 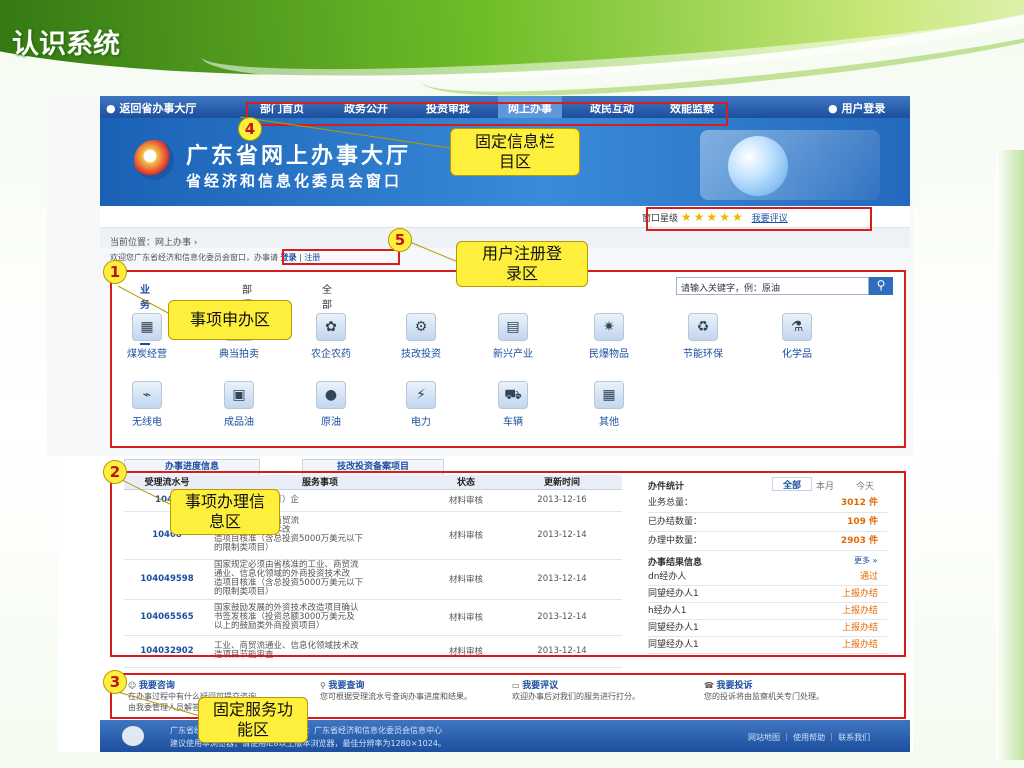 What do you see at coordinates (115, 272) in the screenshot?
I see `badge-1: 1` at bounding box center [115, 272].